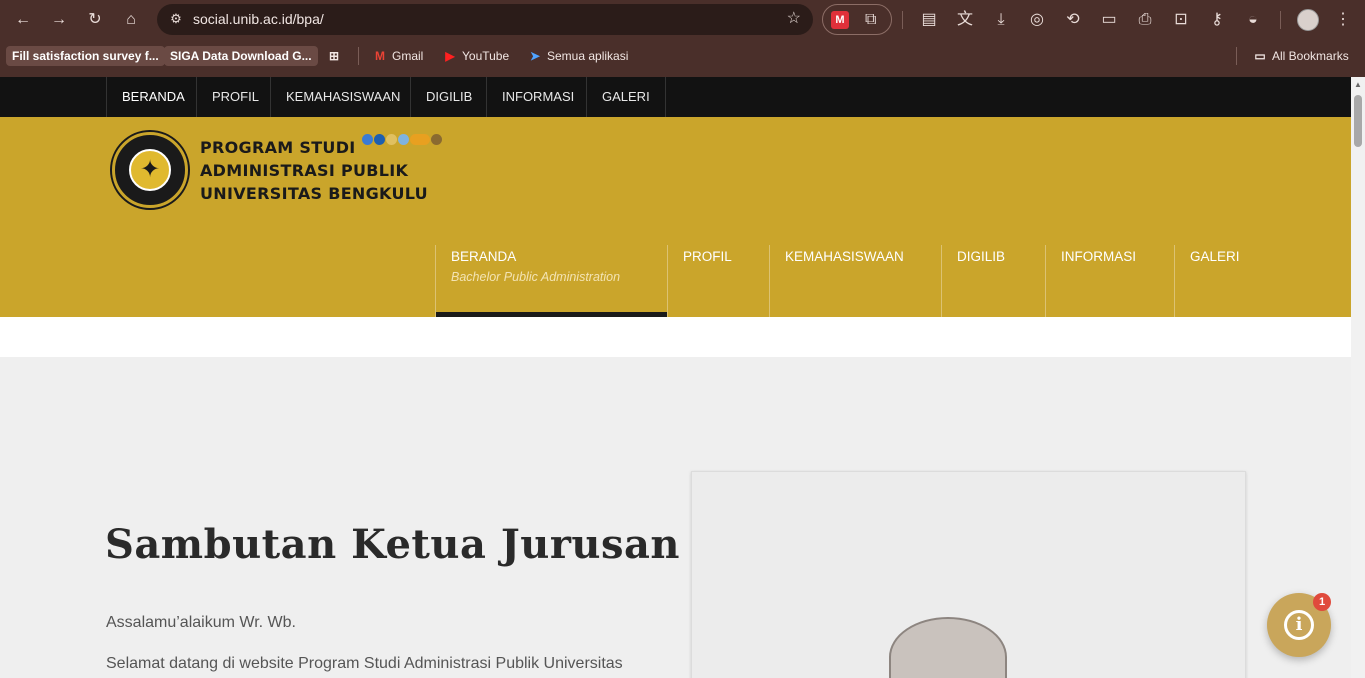 The height and width of the screenshot is (678, 1365). I want to click on mainnav-label: GALERI, so click(1215, 256).